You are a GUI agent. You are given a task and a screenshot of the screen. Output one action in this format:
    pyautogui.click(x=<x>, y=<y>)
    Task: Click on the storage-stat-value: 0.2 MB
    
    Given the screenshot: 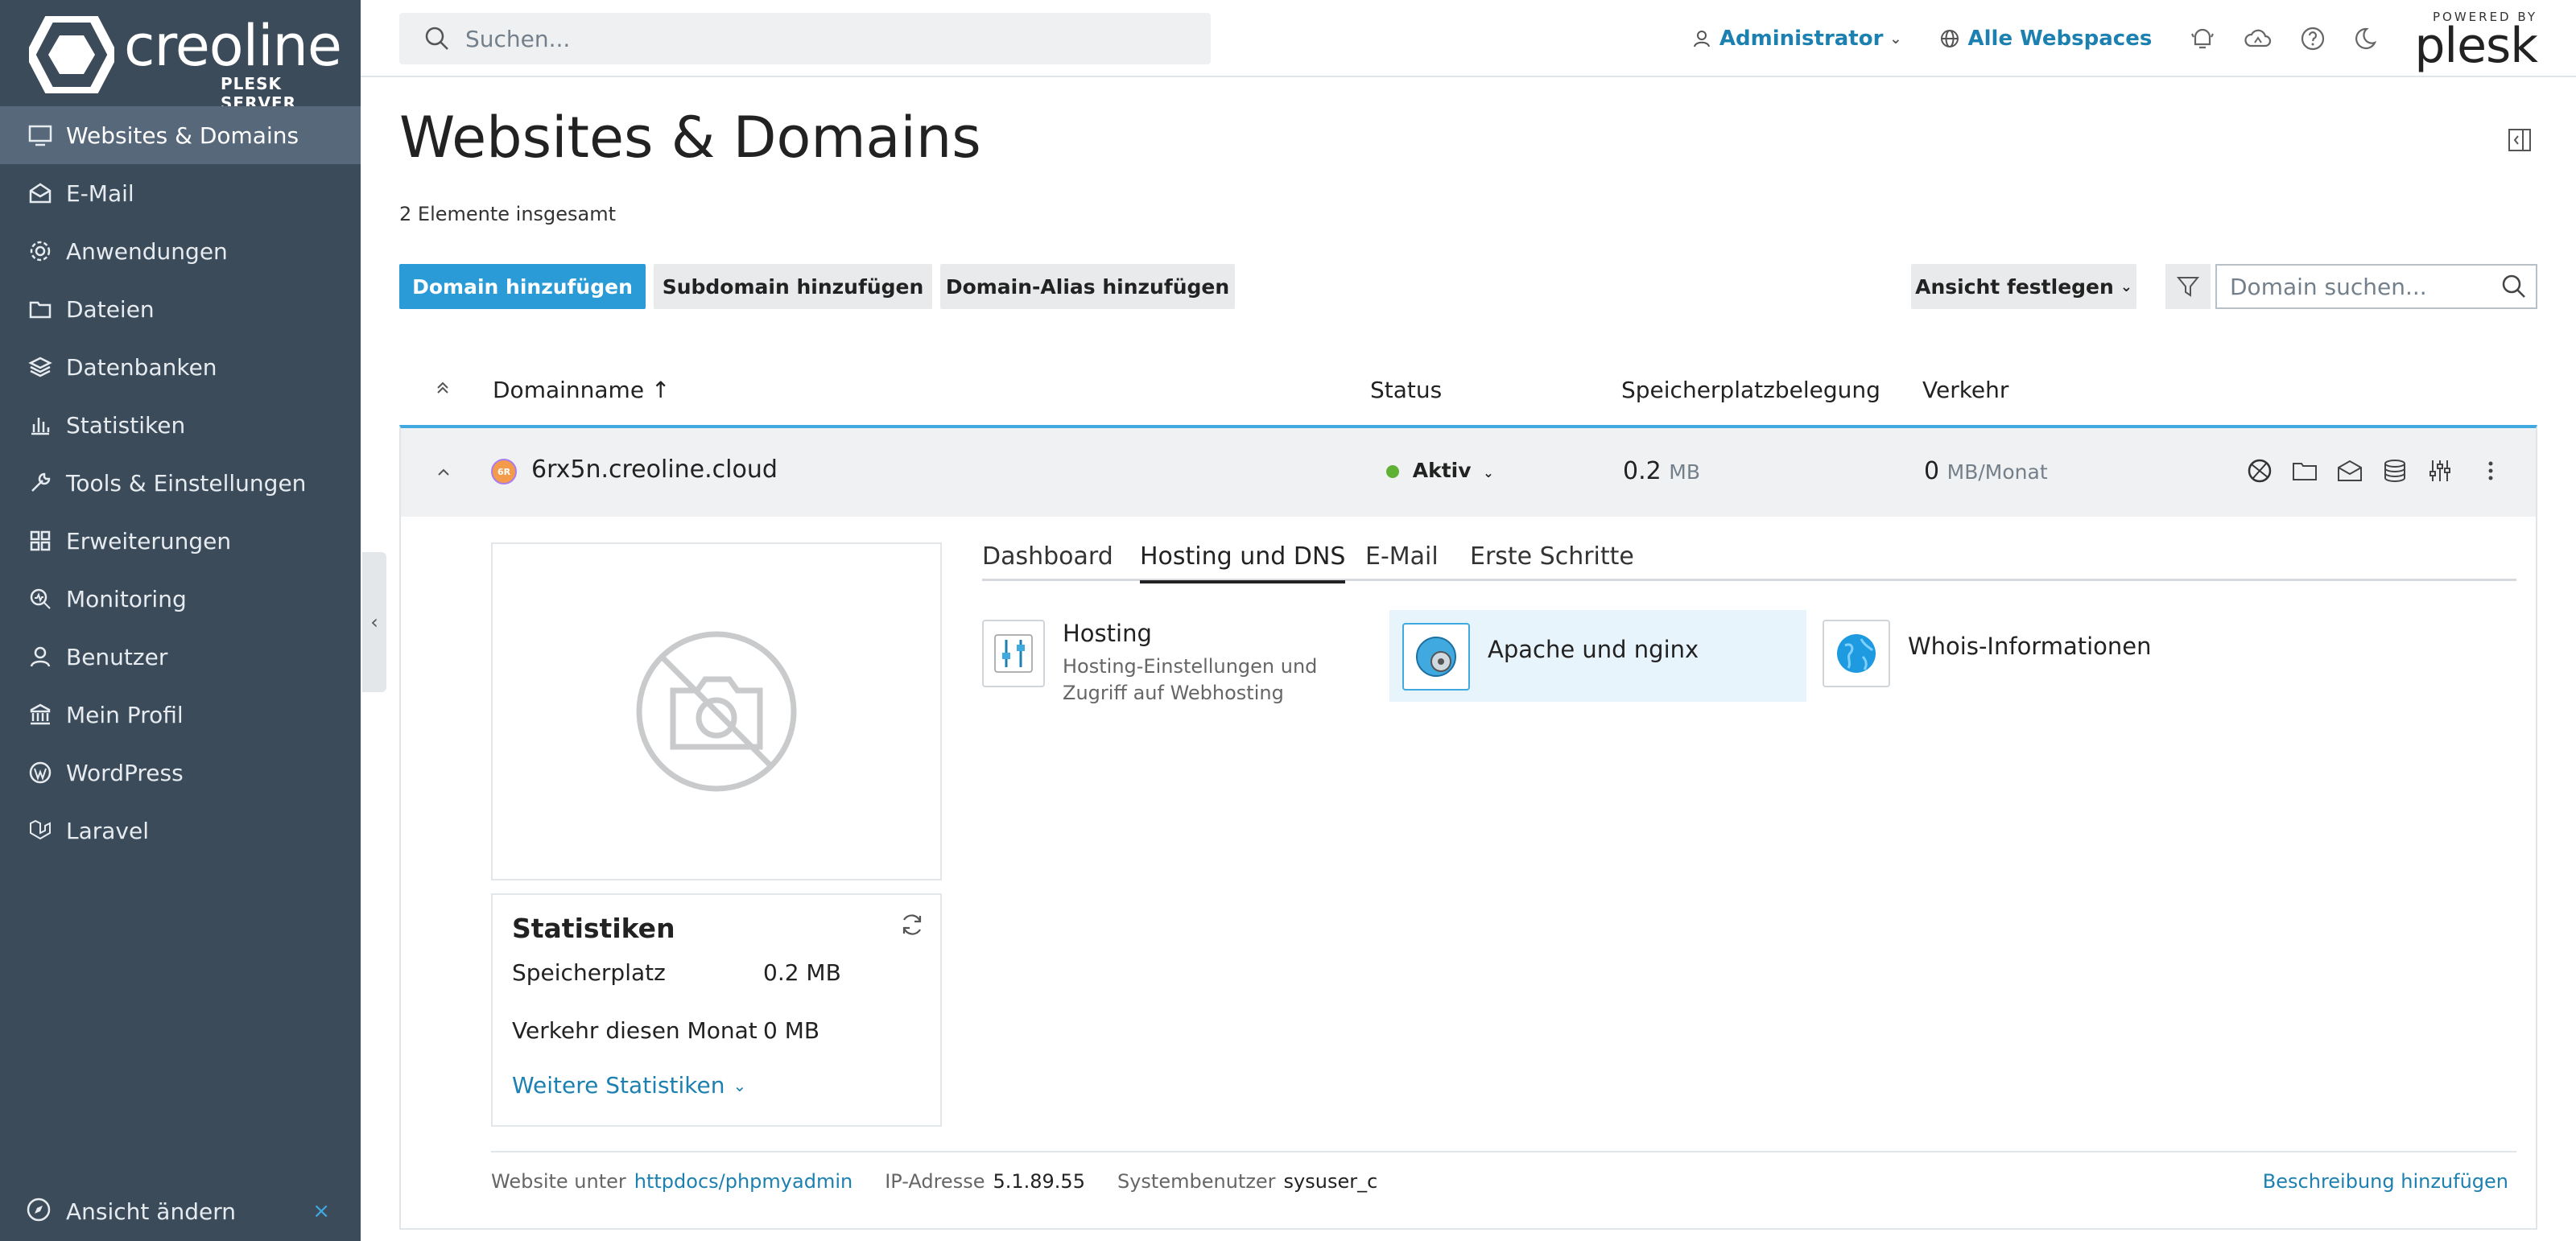 What is the action you would take?
    pyautogui.click(x=802, y=973)
    